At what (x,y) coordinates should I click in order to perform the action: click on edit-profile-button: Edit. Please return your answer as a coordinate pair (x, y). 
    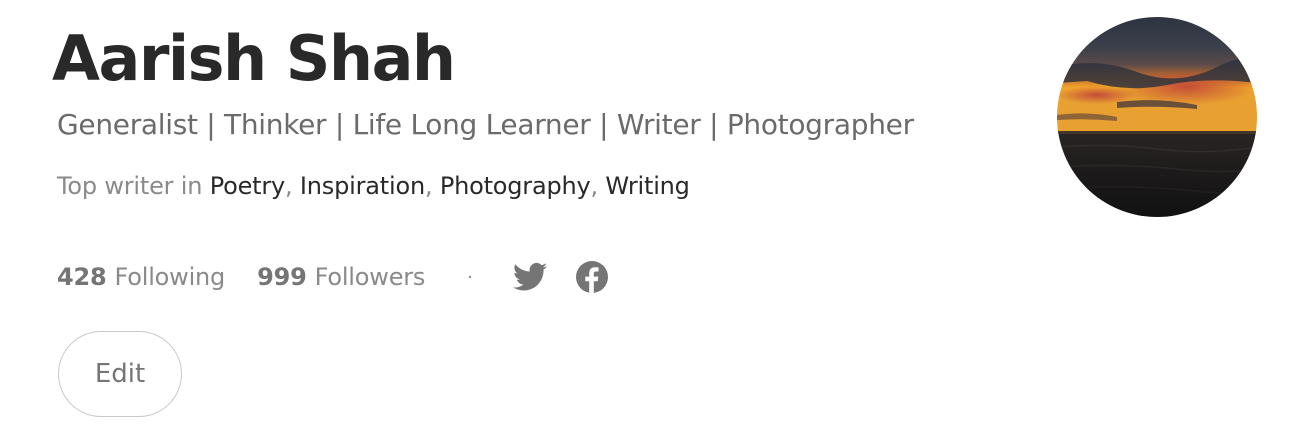
    Looking at the image, I should click on (120, 374).